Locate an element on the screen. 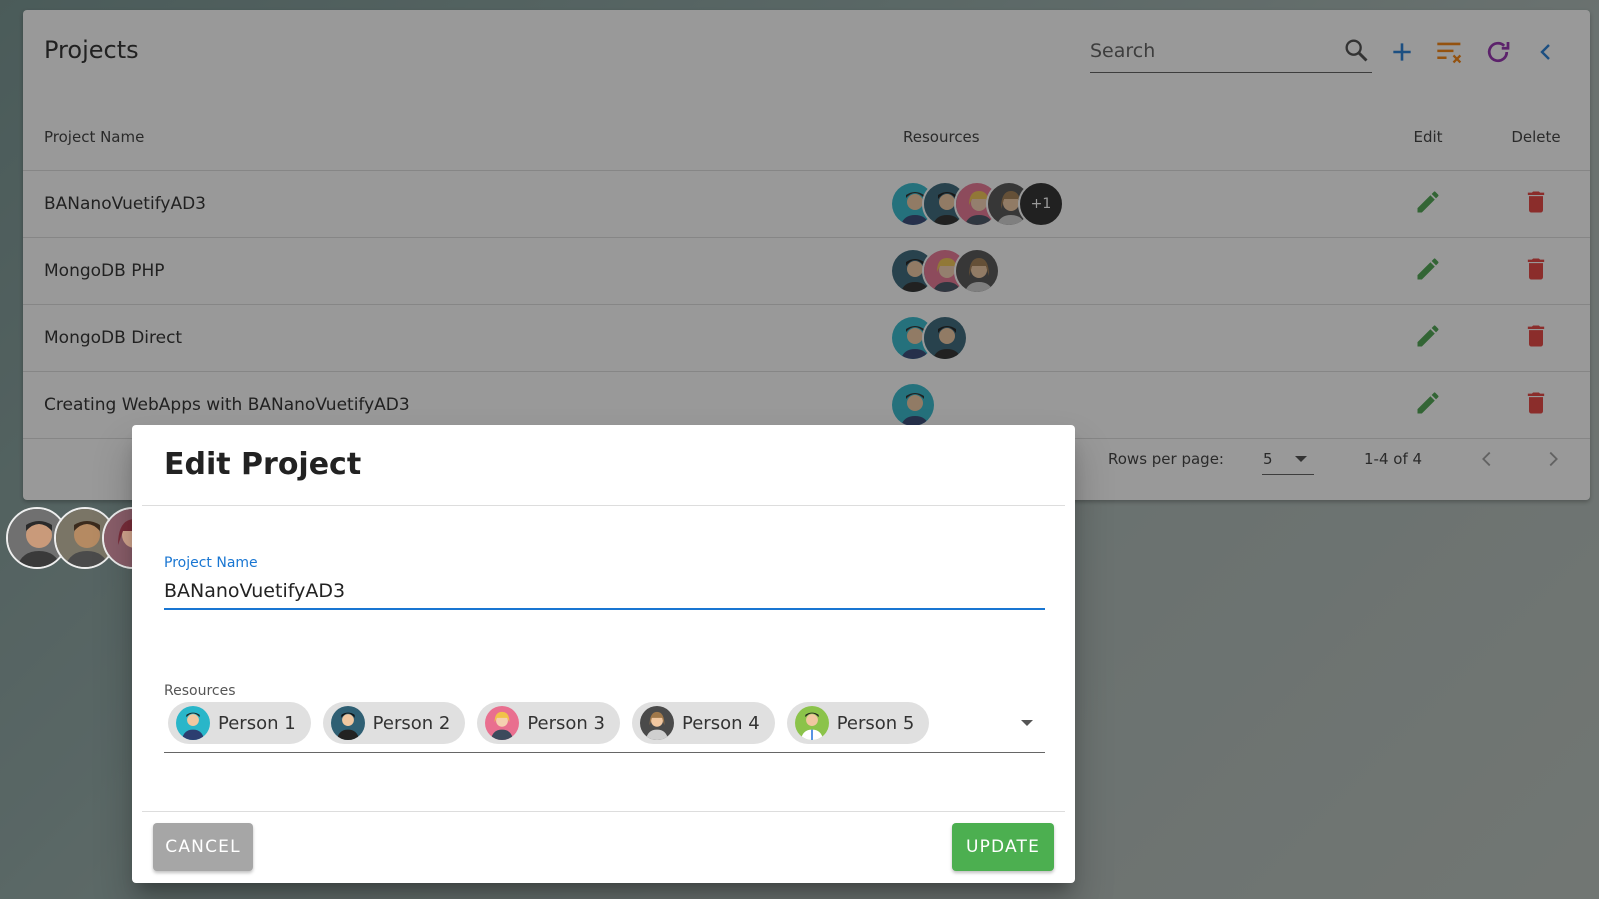 This screenshot has width=1599, height=899. dialog-title: Edit Project is located at coordinates (263, 464).